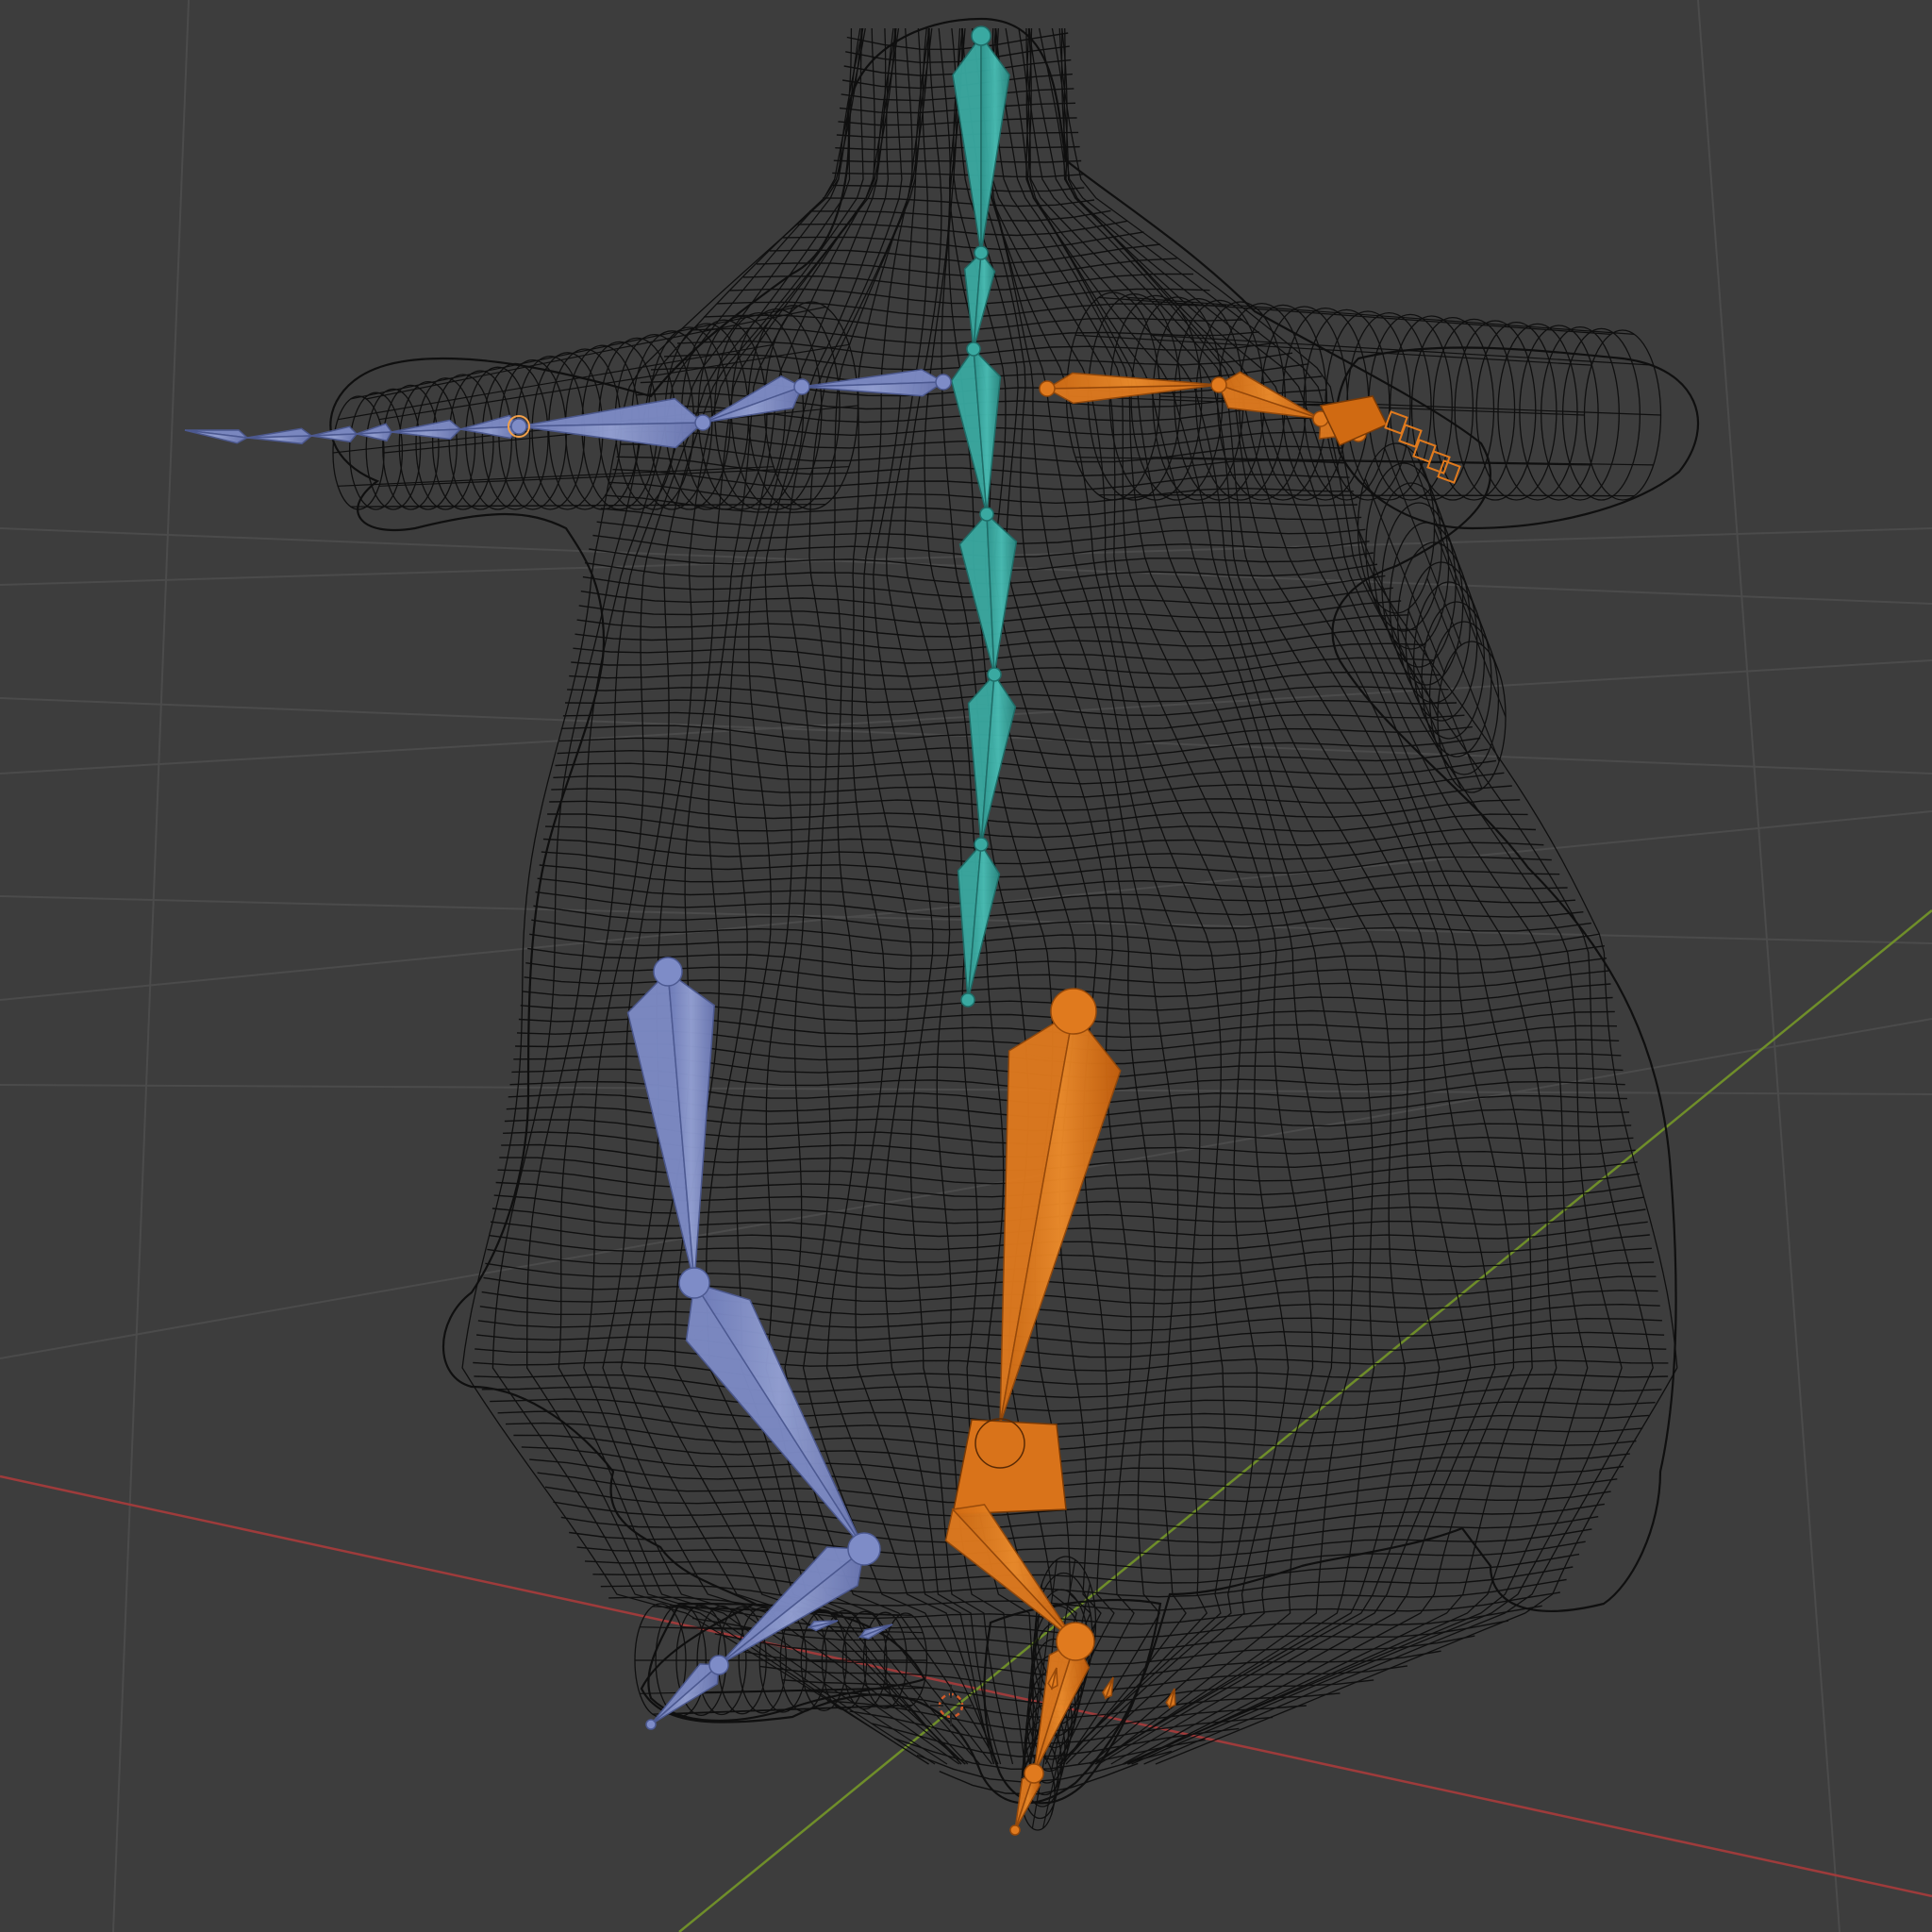  I want to click on right-knee-block, so click(1010, 1467).